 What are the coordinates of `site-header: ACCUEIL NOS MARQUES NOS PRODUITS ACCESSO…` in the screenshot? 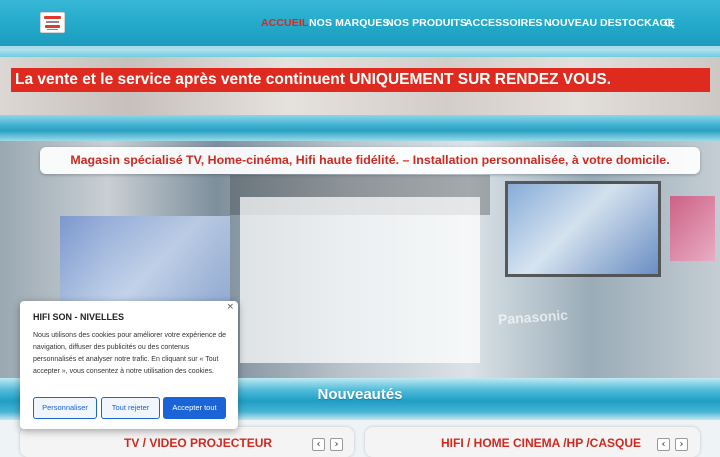 It's located at (360, 24).